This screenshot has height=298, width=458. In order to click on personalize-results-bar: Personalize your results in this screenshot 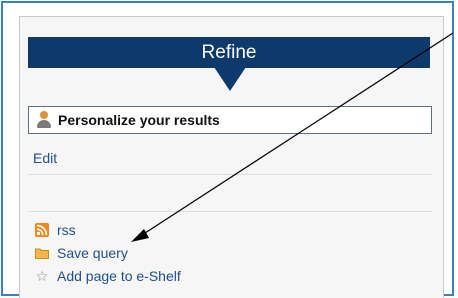, I will do `click(230, 120)`.